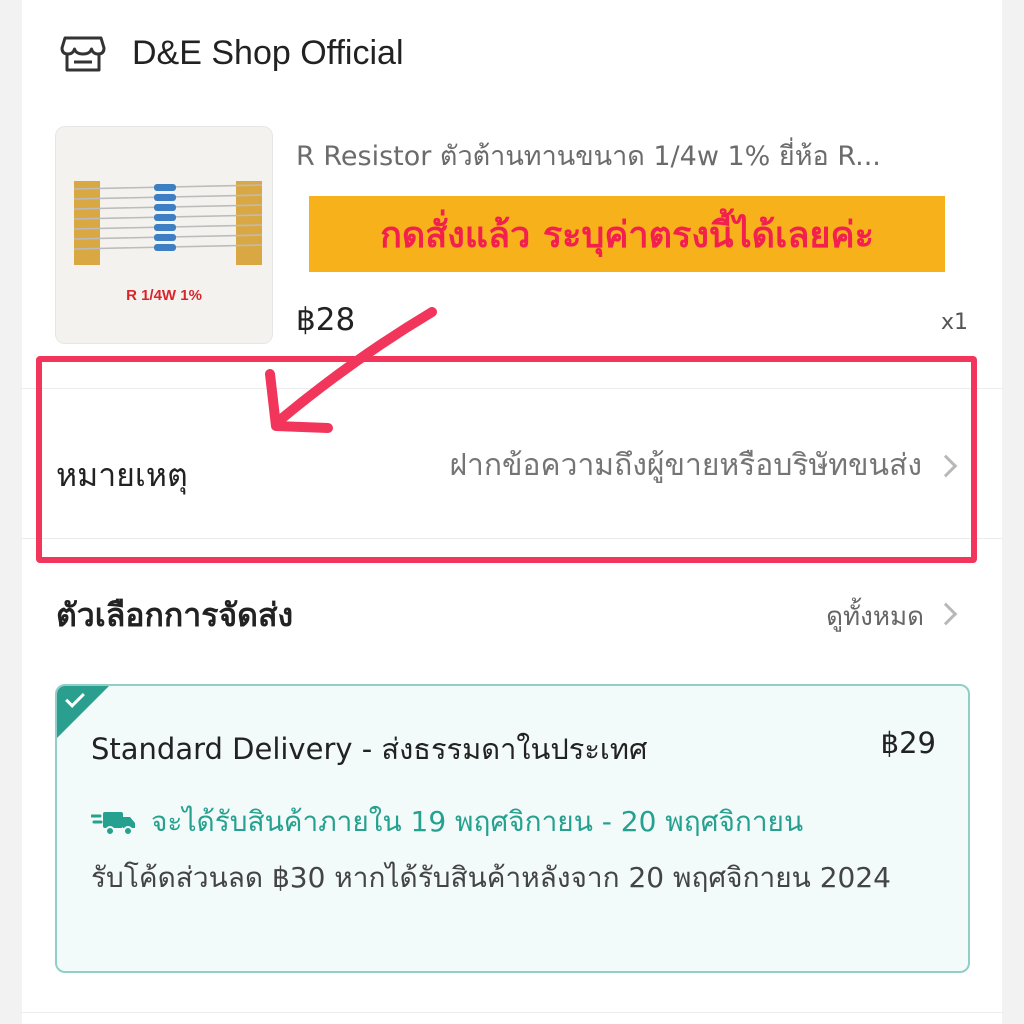 The height and width of the screenshot is (1024, 1024). I want to click on product-image-label: R 1/4W 1%, so click(164, 295).